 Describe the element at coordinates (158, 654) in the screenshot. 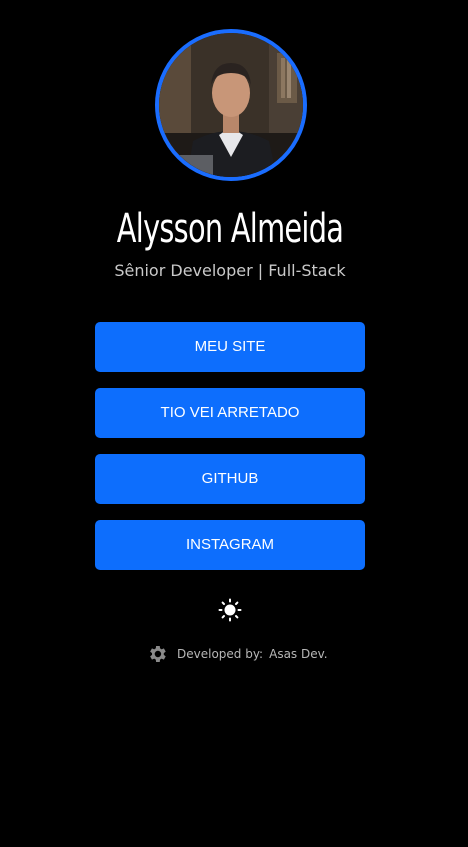

I see `gear-icon` at that location.